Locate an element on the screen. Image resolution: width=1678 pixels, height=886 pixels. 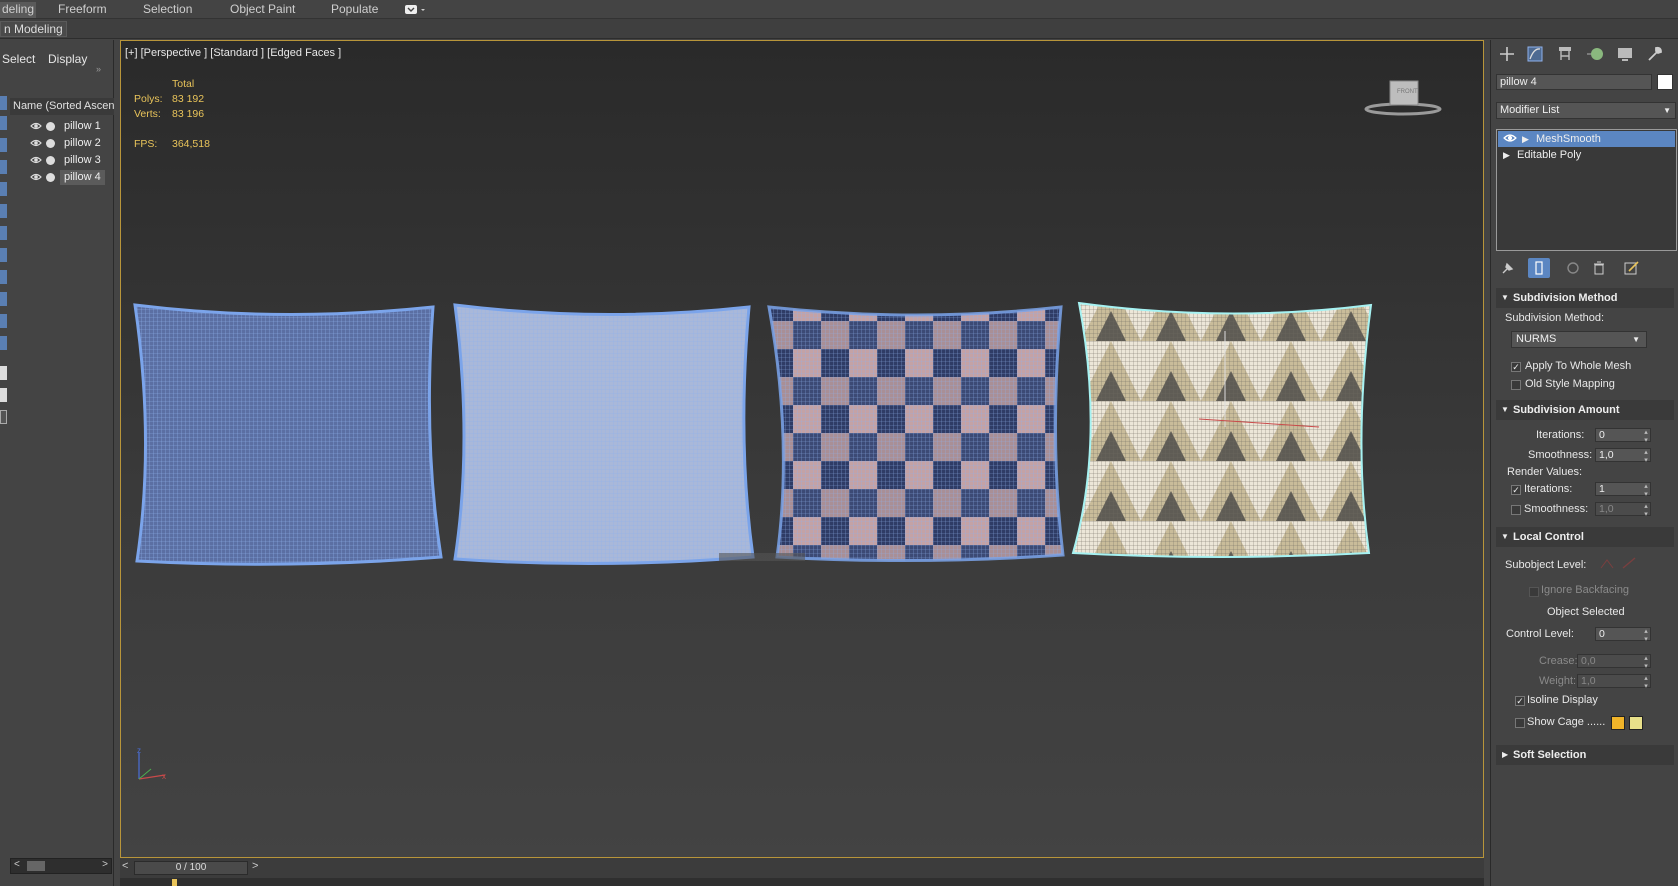
ribbon-tab-selection: Selection is located at coordinates (167, 10).